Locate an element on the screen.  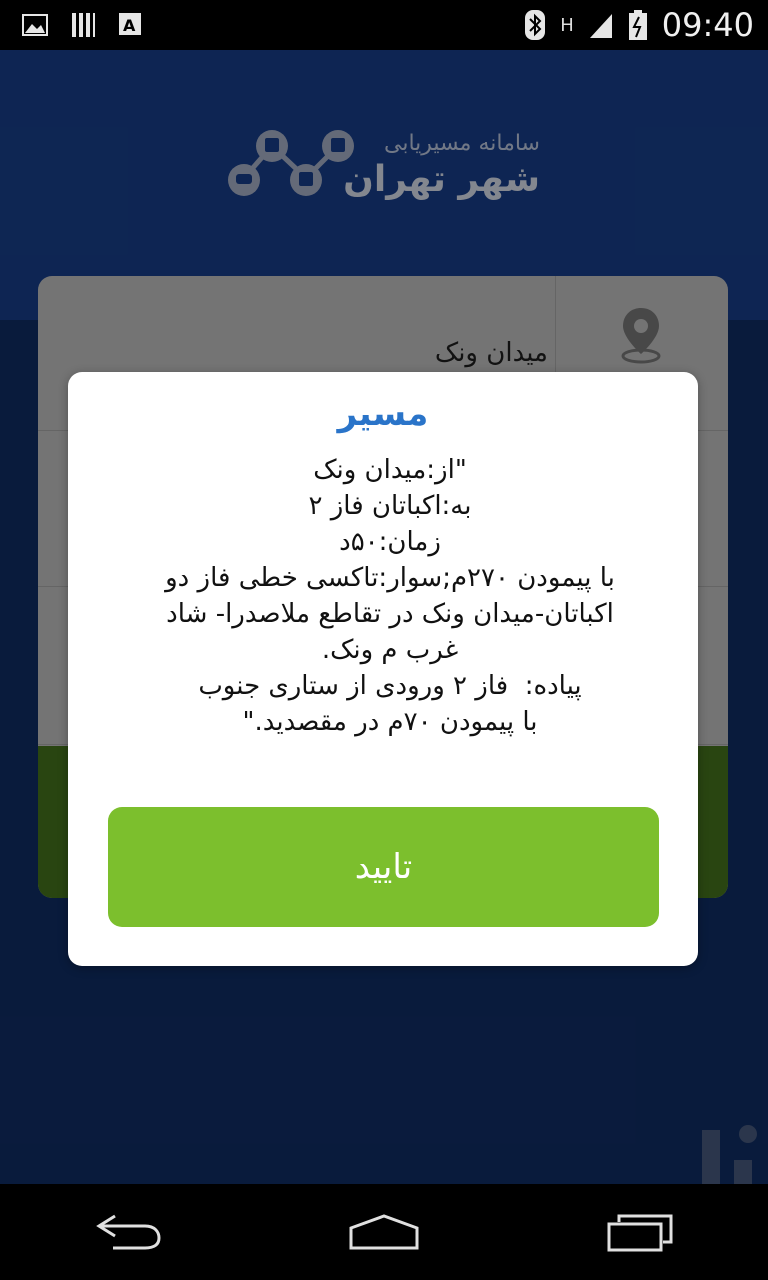
back-button is located at coordinates (128, 1232).